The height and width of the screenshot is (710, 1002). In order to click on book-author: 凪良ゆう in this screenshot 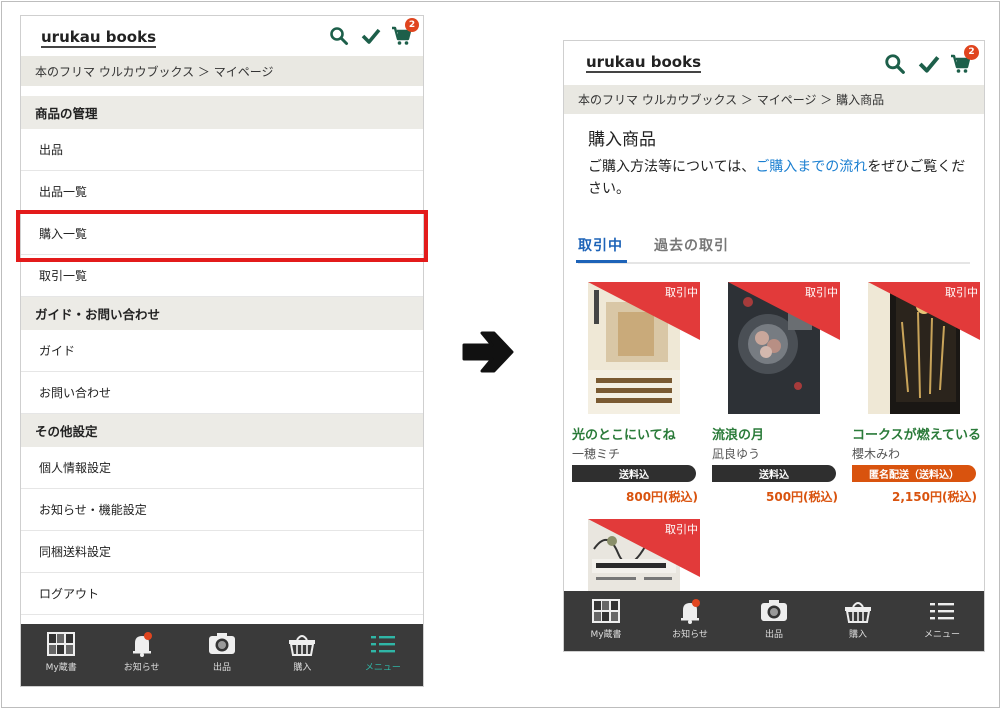, I will do `click(736, 454)`.